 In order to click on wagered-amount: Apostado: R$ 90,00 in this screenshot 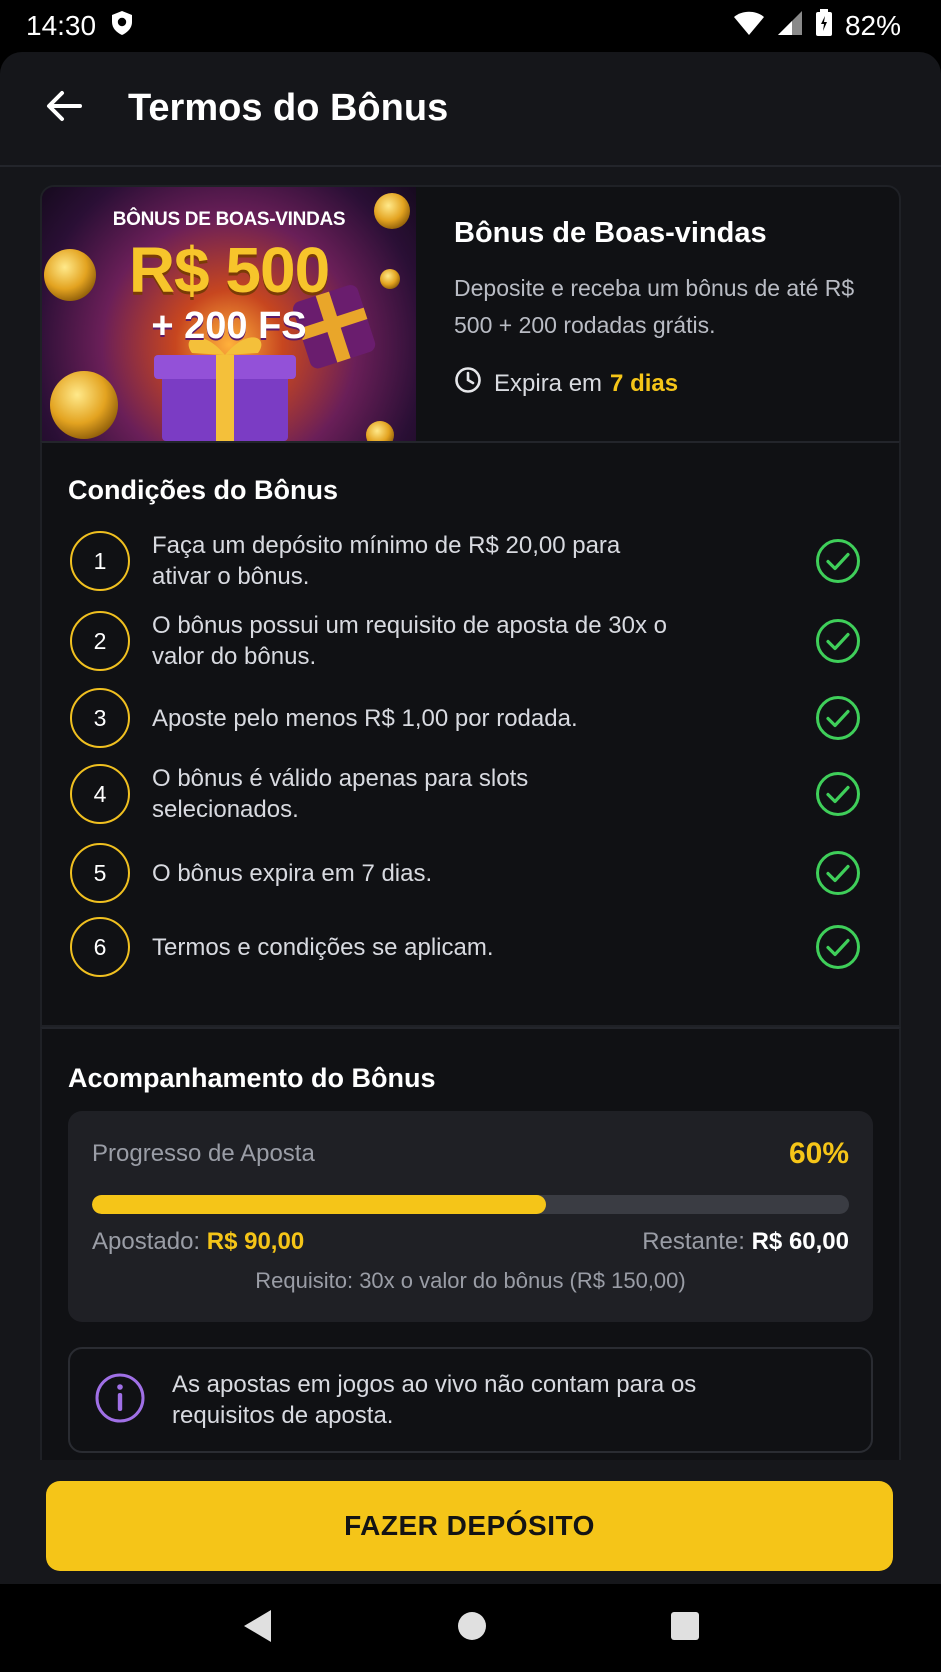, I will do `click(198, 1242)`.